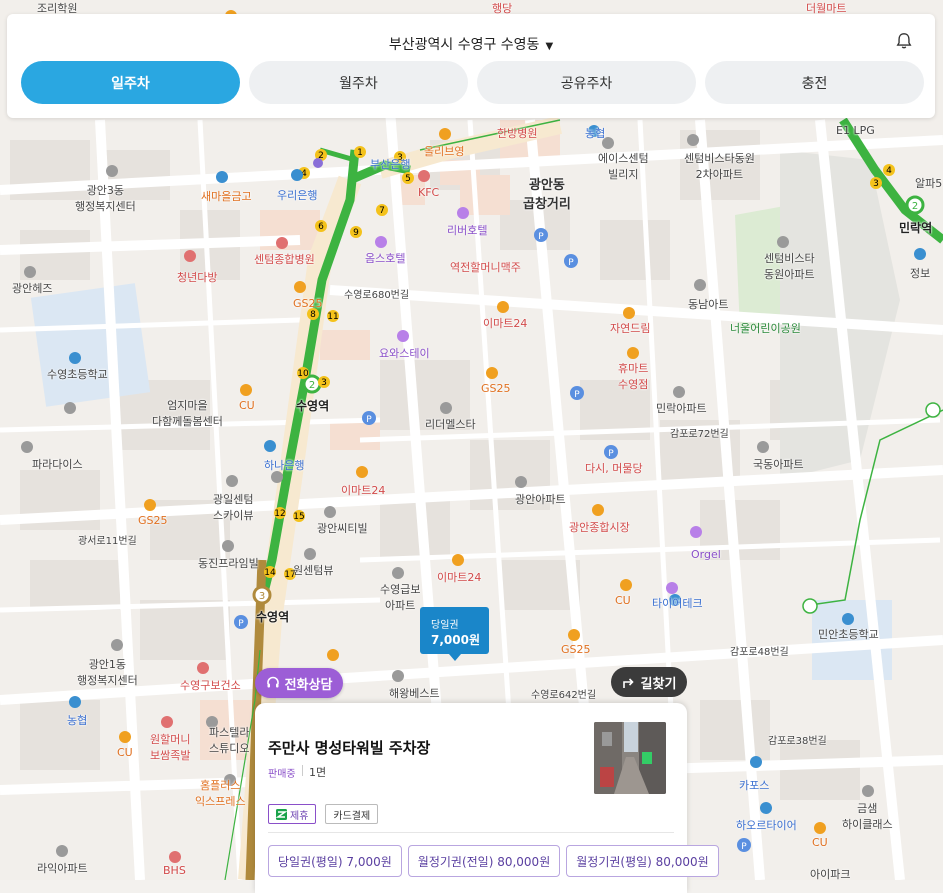 The width and height of the screenshot is (943, 893). Describe the element at coordinates (814, 82) in the screenshot. I see `tab-charging: 충전` at that location.